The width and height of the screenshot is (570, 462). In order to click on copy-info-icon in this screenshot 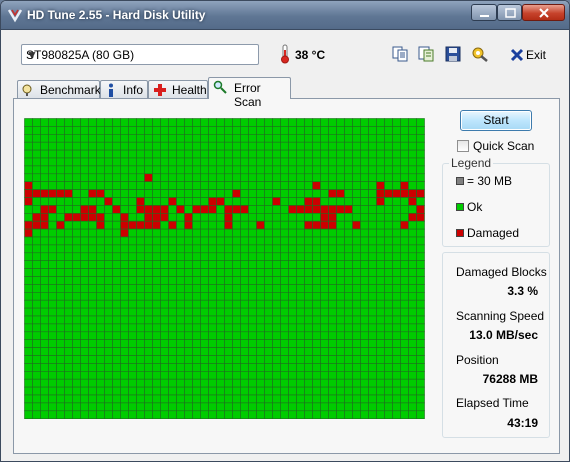, I will do `click(426, 54)`.